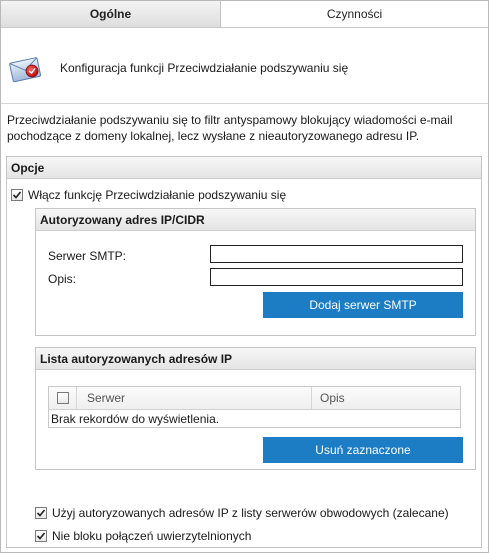  I want to click on authorized-ip-panel-title: Autoryzowany adres IP/CIDR, so click(255, 220).